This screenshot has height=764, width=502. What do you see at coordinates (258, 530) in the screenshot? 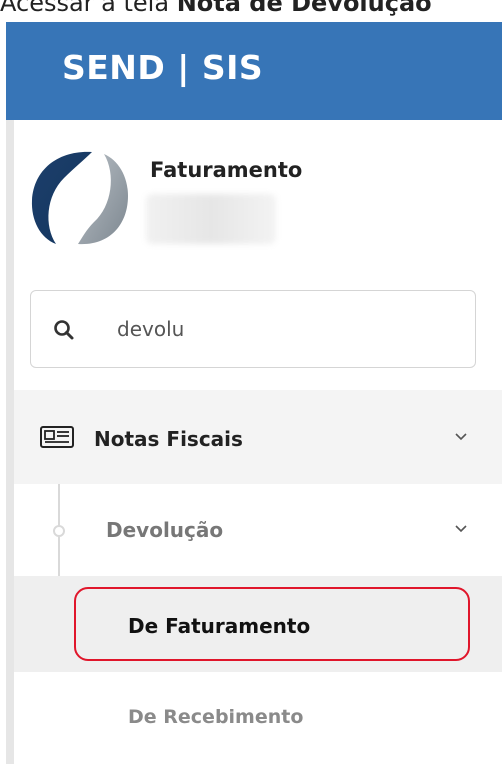
I see `menu-item-devolucao: Devolução` at bounding box center [258, 530].